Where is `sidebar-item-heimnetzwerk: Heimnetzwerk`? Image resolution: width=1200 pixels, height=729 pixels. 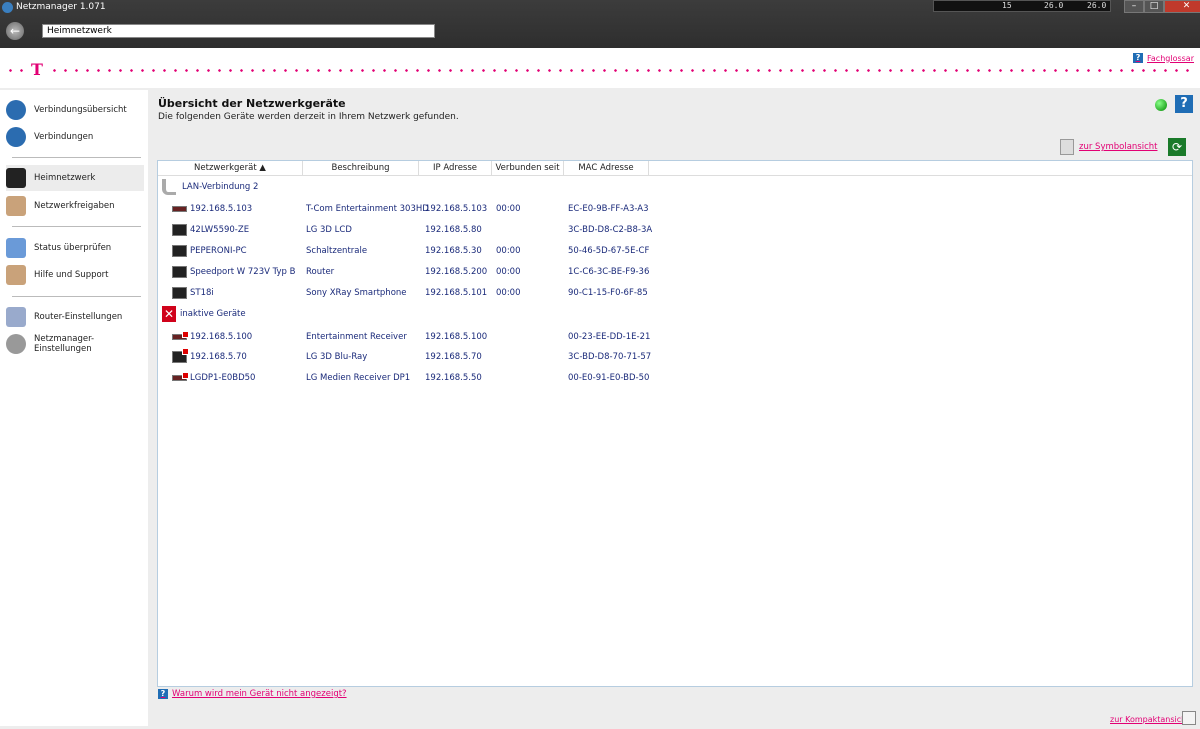 sidebar-item-heimnetzwerk: Heimnetzwerk is located at coordinates (75, 178).